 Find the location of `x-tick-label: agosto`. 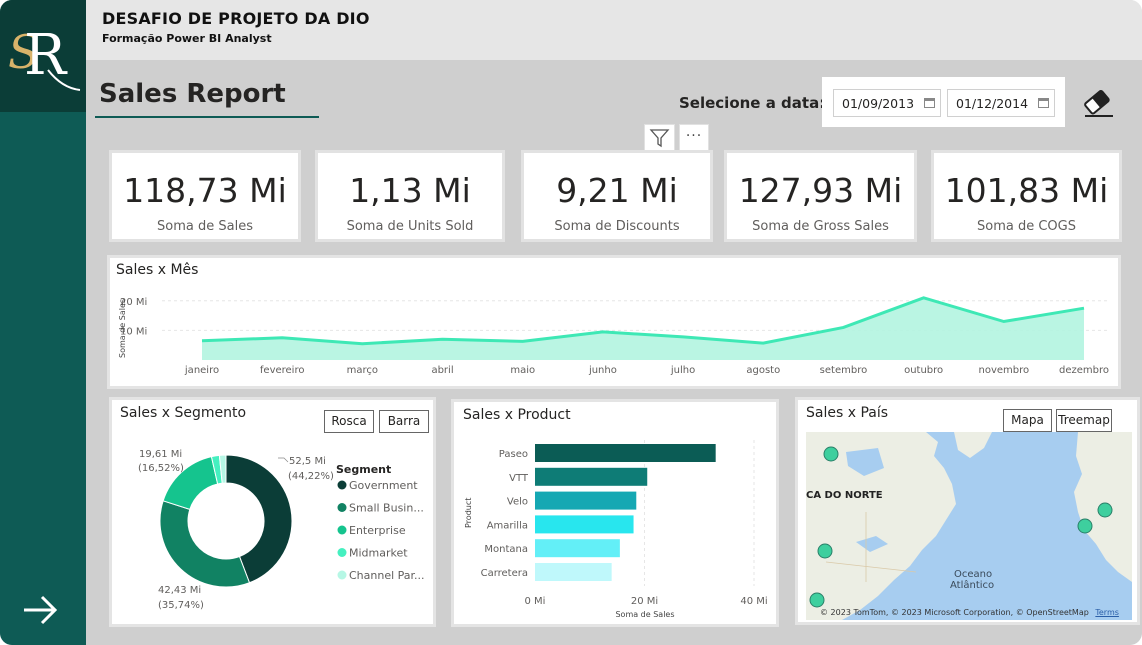

x-tick-label: agosto is located at coordinates (763, 370).